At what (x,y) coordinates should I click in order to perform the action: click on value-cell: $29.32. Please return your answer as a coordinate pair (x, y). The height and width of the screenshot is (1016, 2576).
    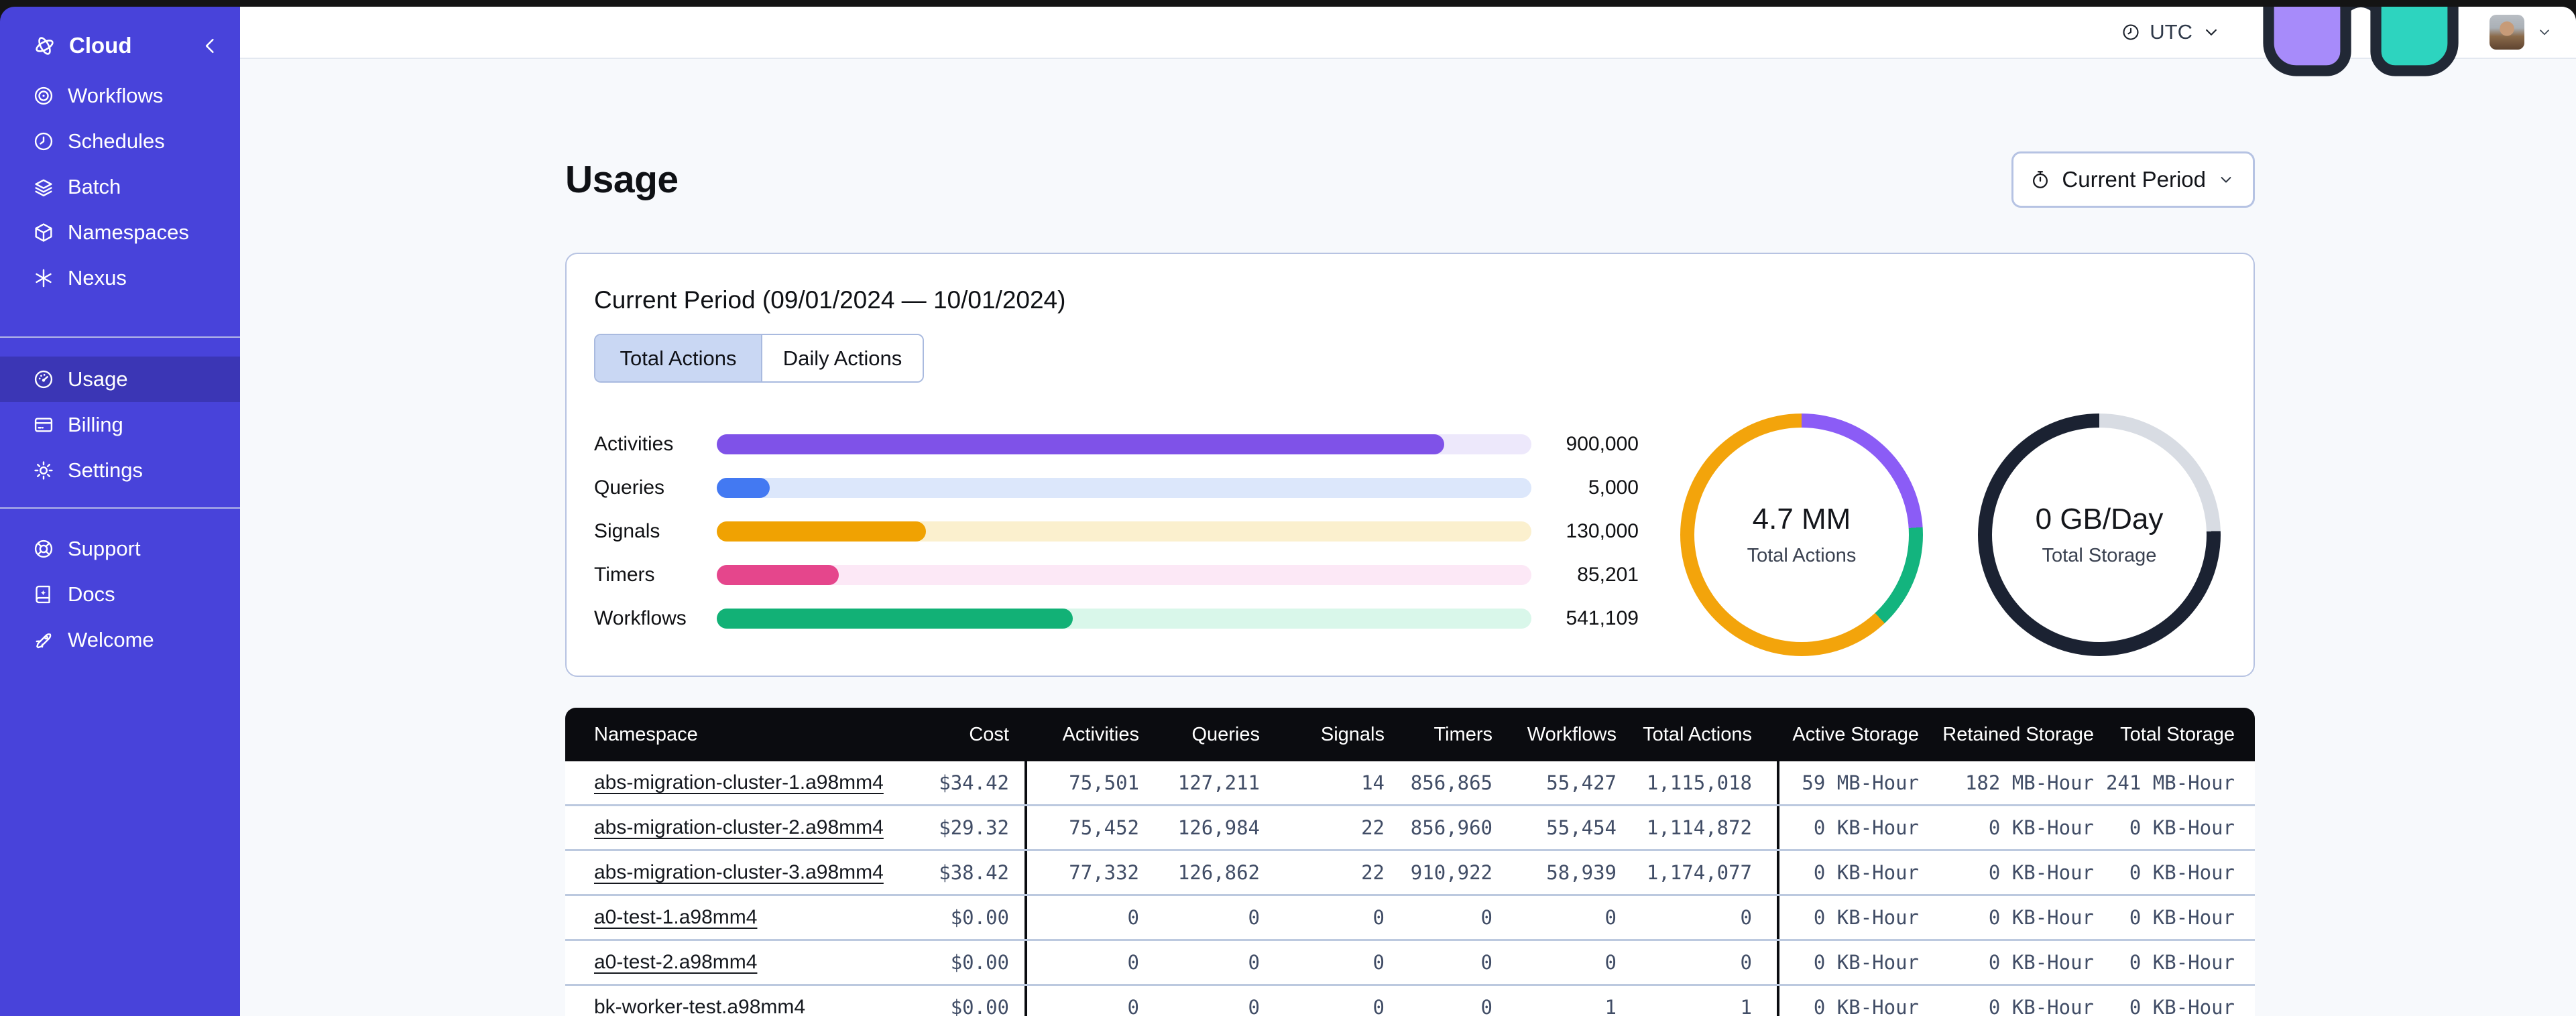
    Looking at the image, I should click on (974, 827).